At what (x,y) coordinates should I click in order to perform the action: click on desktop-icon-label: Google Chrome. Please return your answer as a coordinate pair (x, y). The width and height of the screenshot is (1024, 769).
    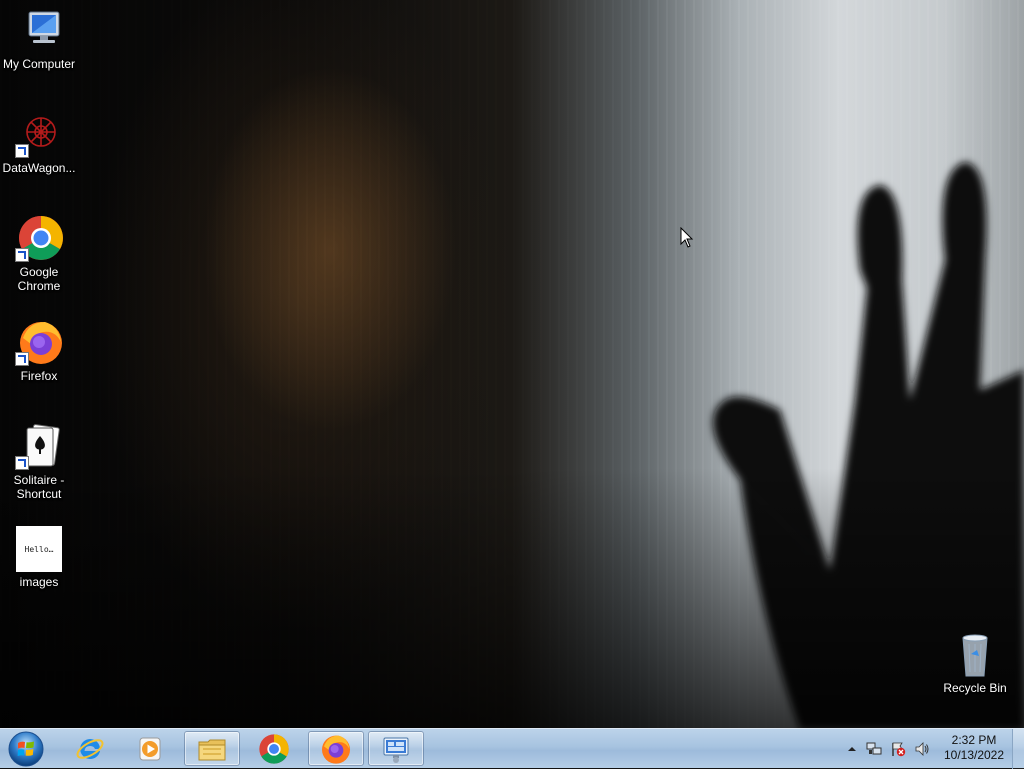
    Looking at the image, I should click on (39, 279).